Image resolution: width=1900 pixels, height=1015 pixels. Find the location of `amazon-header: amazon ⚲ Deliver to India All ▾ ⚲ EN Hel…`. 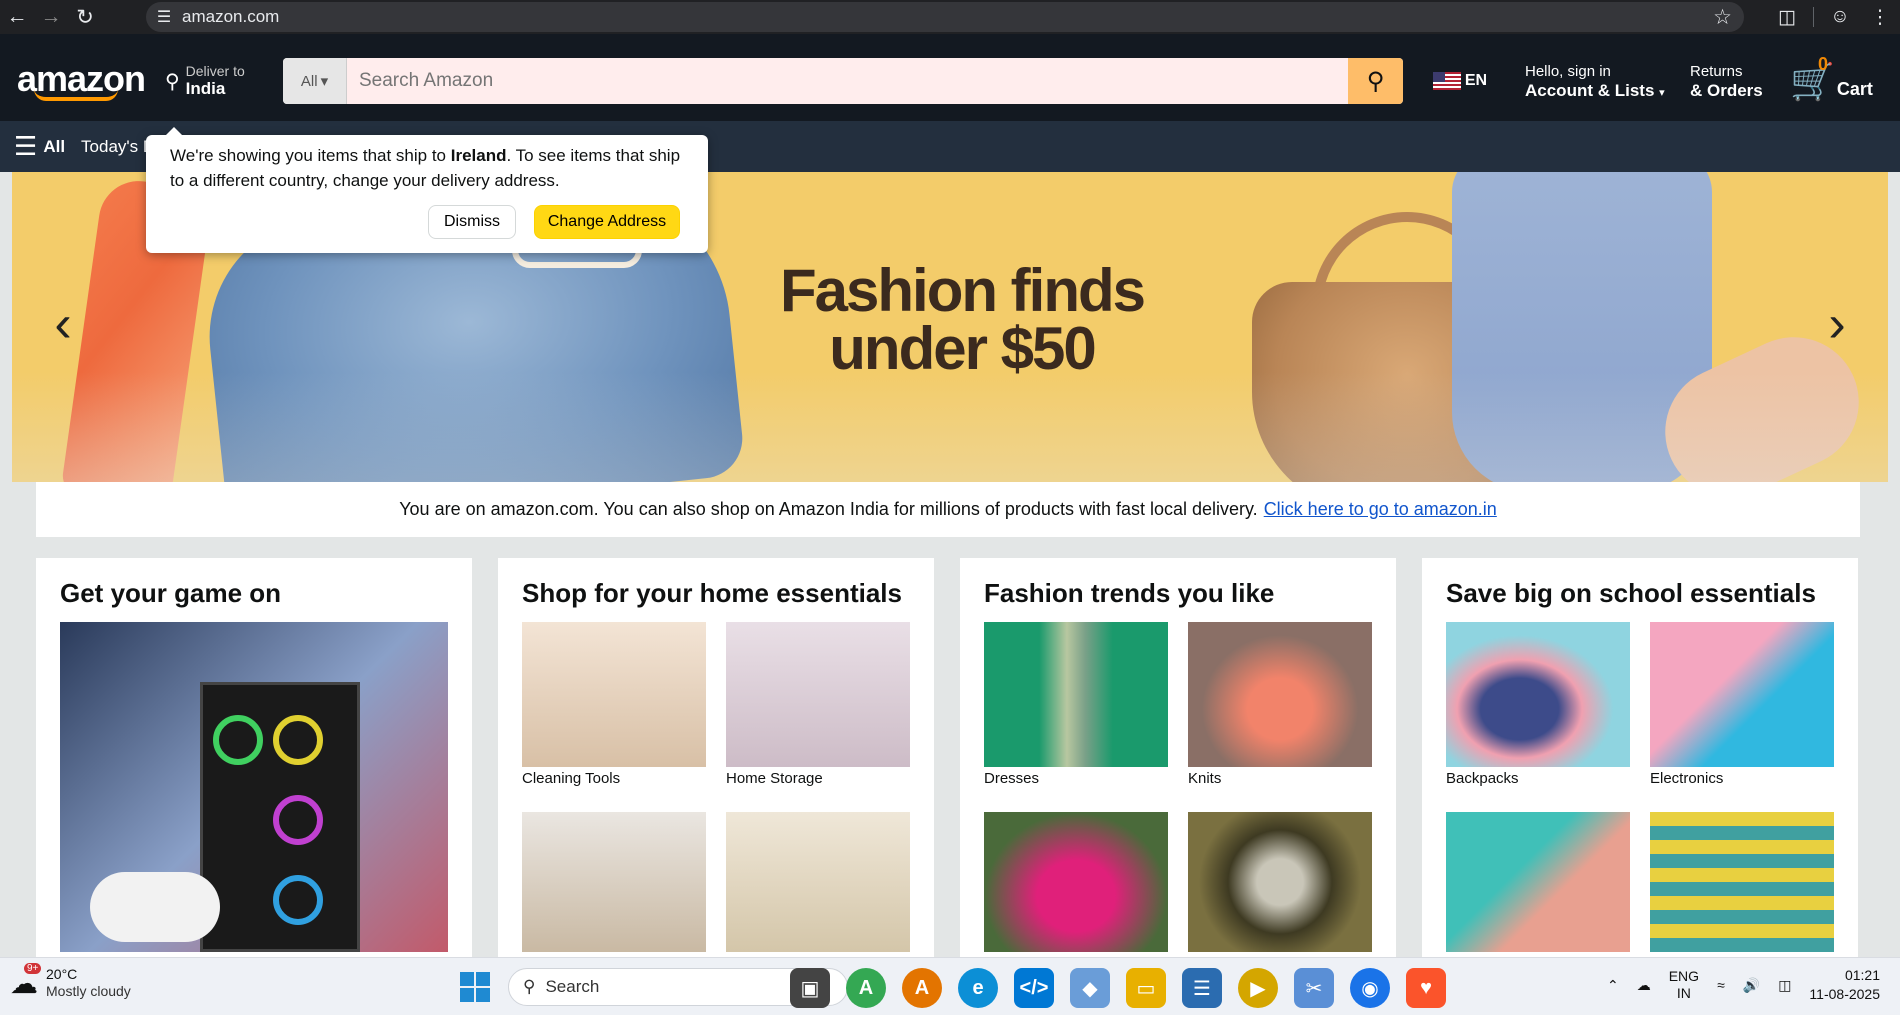

amazon-header: amazon ⚲ Deliver to India All ▾ ⚲ EN Hel… is located at coordinates (950, 81).